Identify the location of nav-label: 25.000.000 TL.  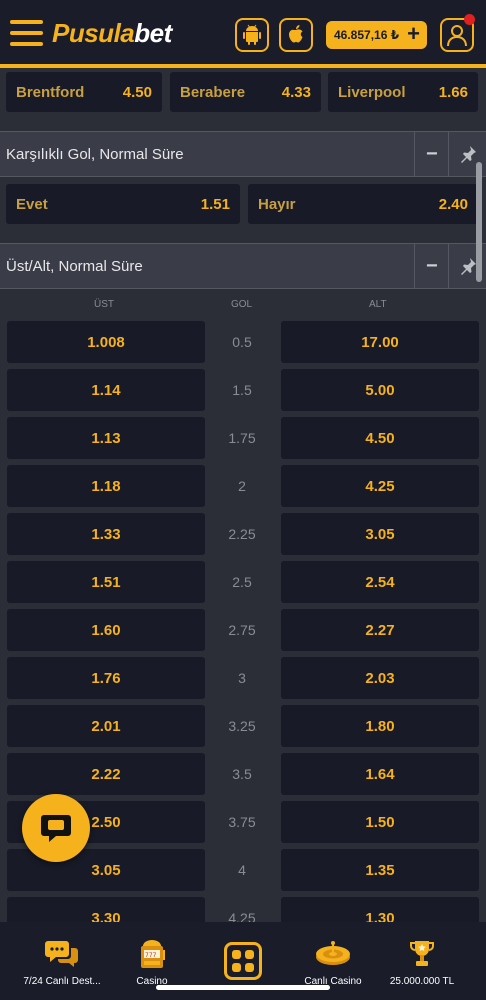
(422, 981).